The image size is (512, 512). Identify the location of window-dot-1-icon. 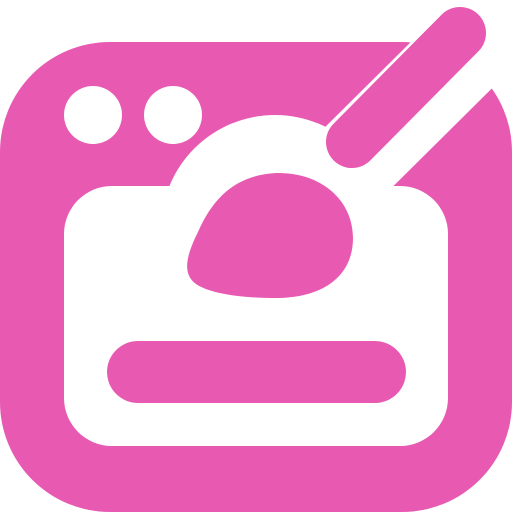
(93, 115).